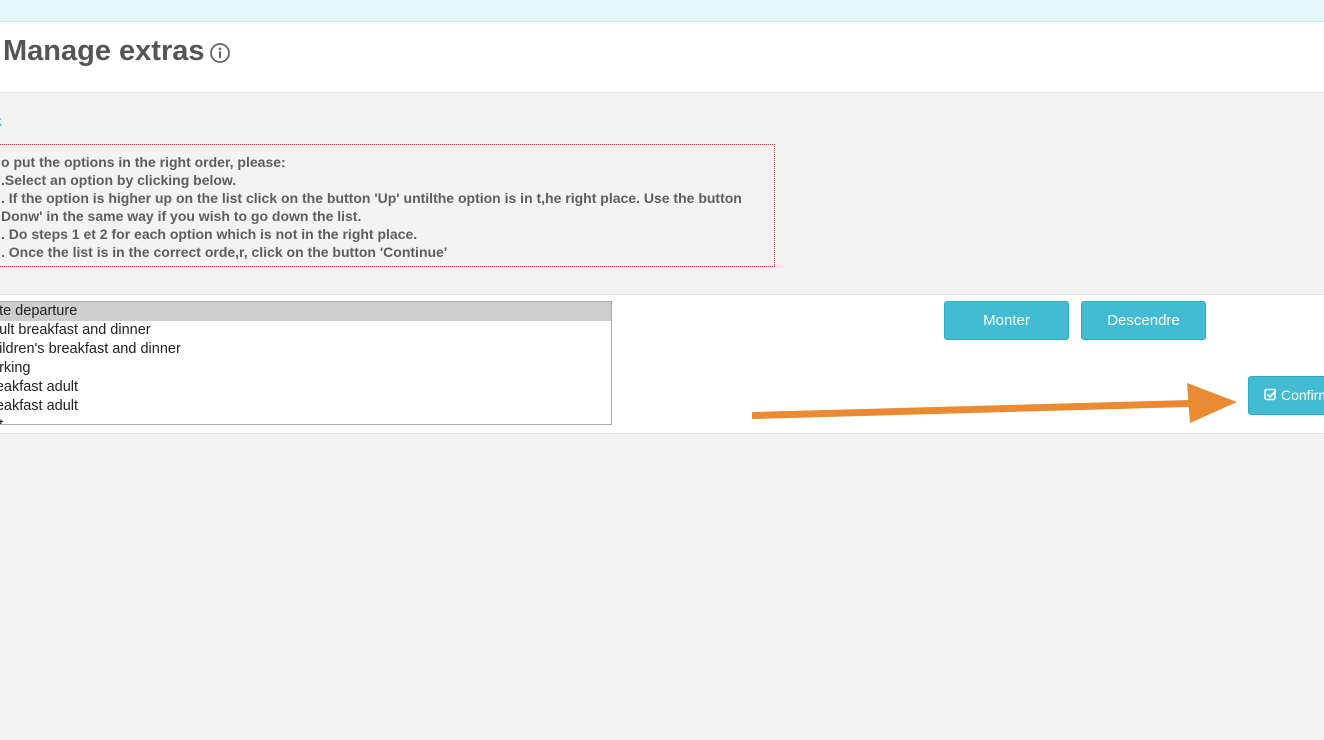  What do you see at coordinates (1270, 394) in the screenshot?
I see `check-square-icon` at bounding box center [1270, 394].